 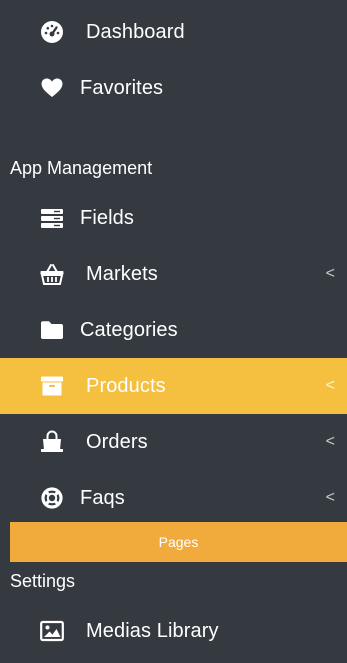 I want to click on sidebar-item-medias-library: Medias Library, so click(x=173, y=631).